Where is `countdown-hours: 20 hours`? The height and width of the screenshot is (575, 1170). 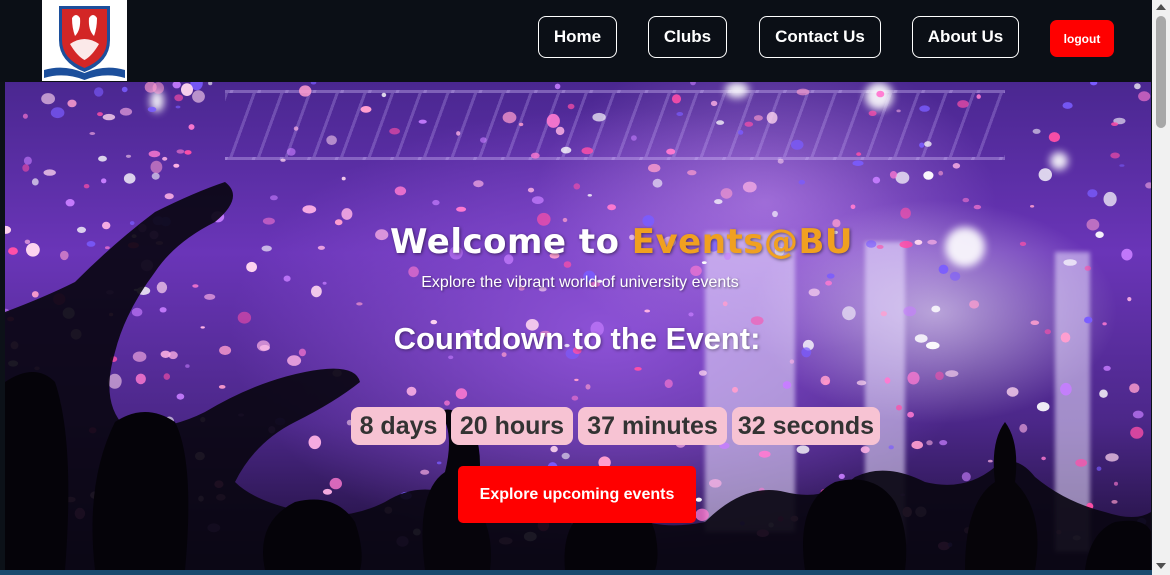
countdown-hours: 20 hours is located at coordinates (512, 426).